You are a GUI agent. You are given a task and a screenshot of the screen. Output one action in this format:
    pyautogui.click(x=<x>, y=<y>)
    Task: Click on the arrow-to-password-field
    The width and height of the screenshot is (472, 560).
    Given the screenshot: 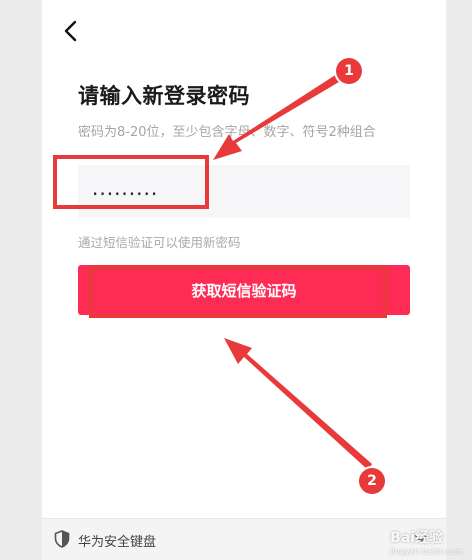 What is the action you would take?
    pyautogui.click(x=278, y=116)
    